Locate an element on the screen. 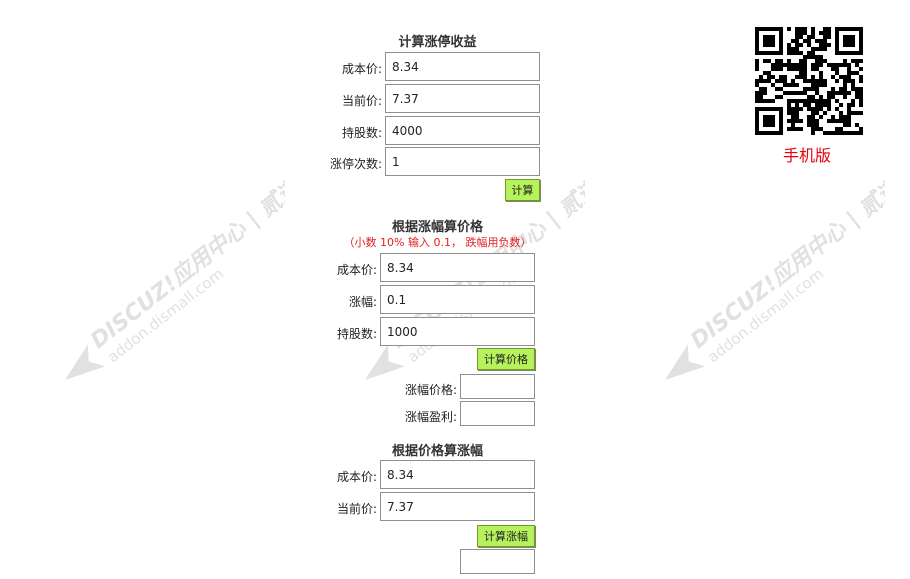  calculate-price-button: 计算价格 is located at coordinates (506, 359).